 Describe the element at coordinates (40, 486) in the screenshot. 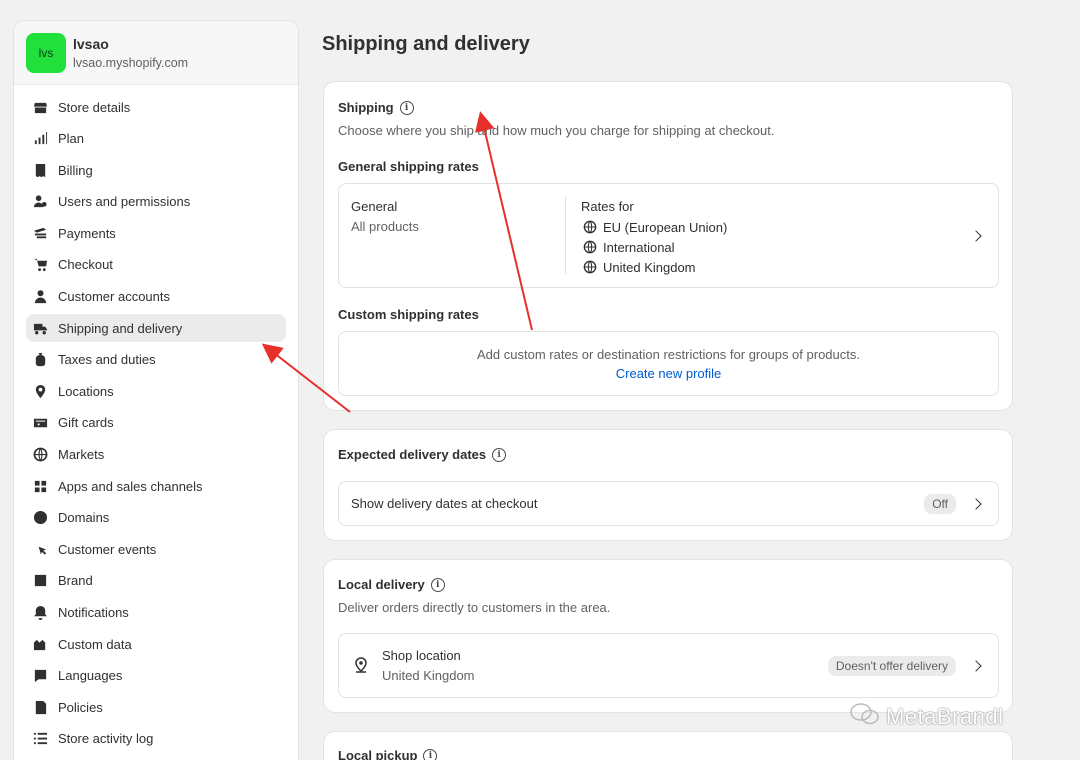

I see `apps-grid-icon` at that location.